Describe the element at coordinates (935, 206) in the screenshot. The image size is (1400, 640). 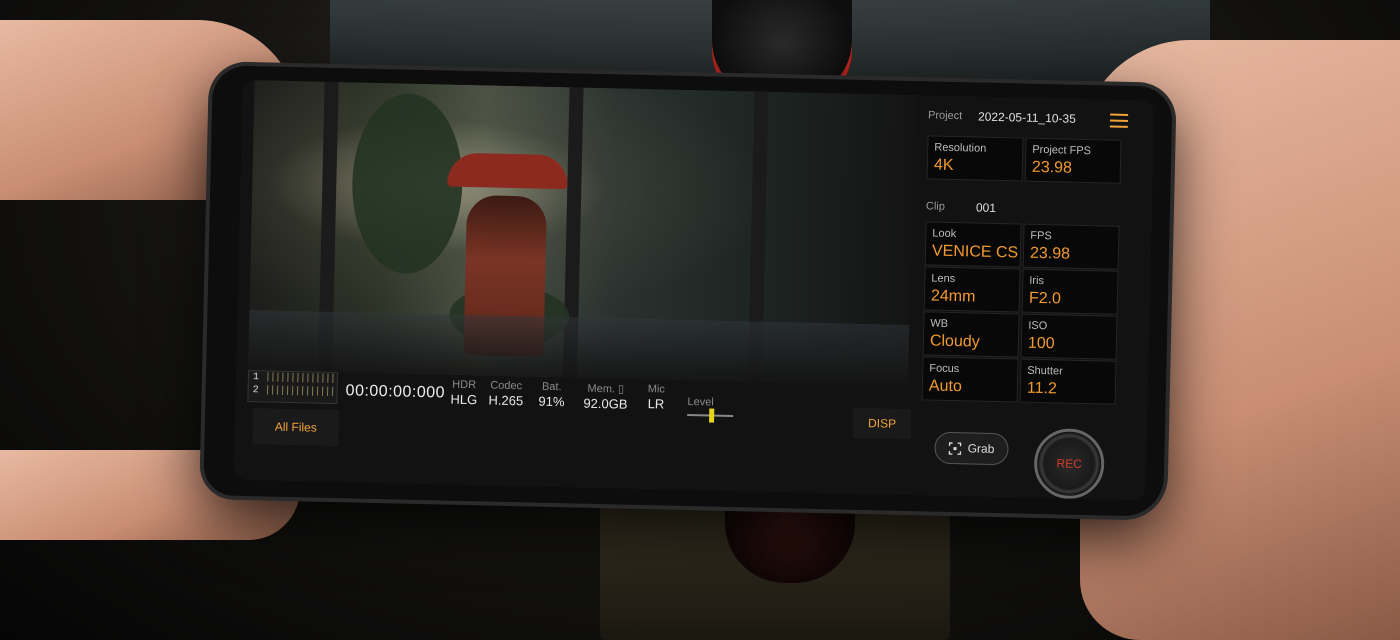
I see `clip-label: Clip` at that location.